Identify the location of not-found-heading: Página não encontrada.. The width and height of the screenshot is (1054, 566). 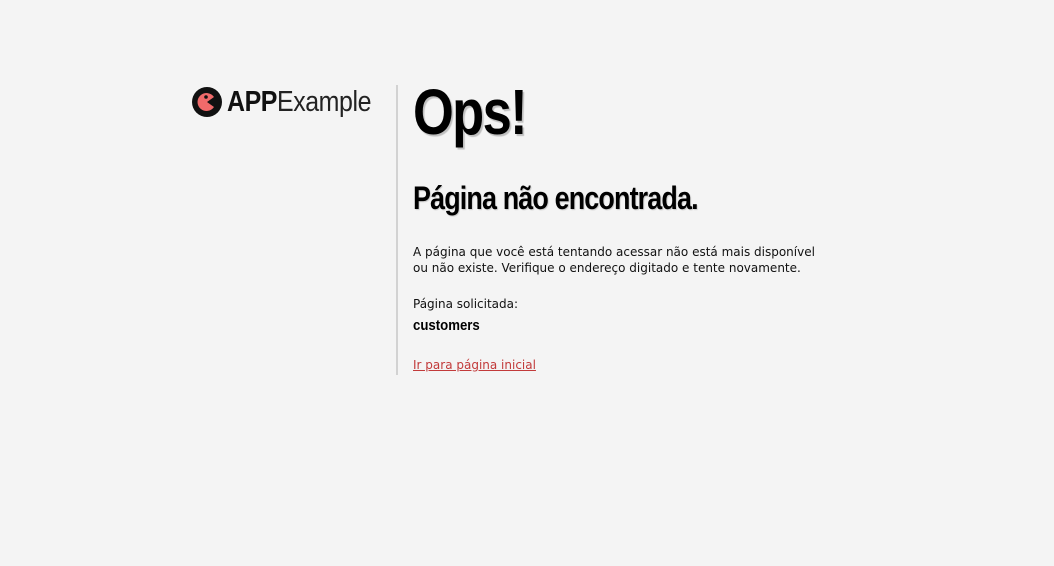
(556, 198).